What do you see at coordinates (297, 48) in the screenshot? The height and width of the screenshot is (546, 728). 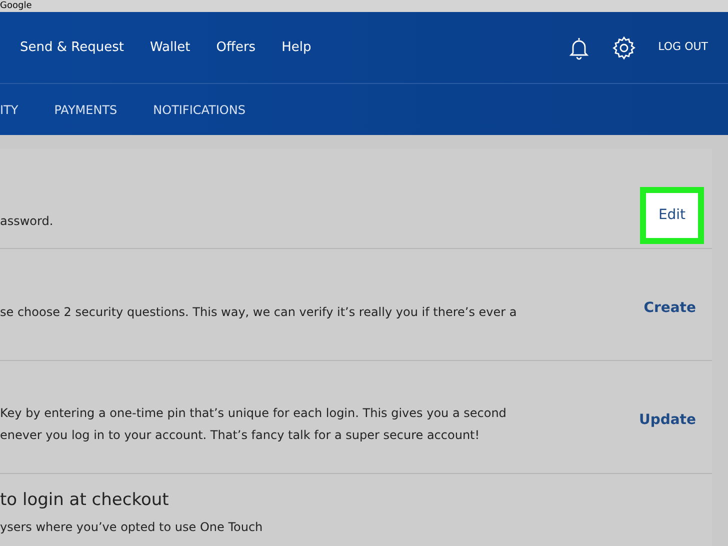 I see `nav-link: Help` at bounding box center [297, 48].